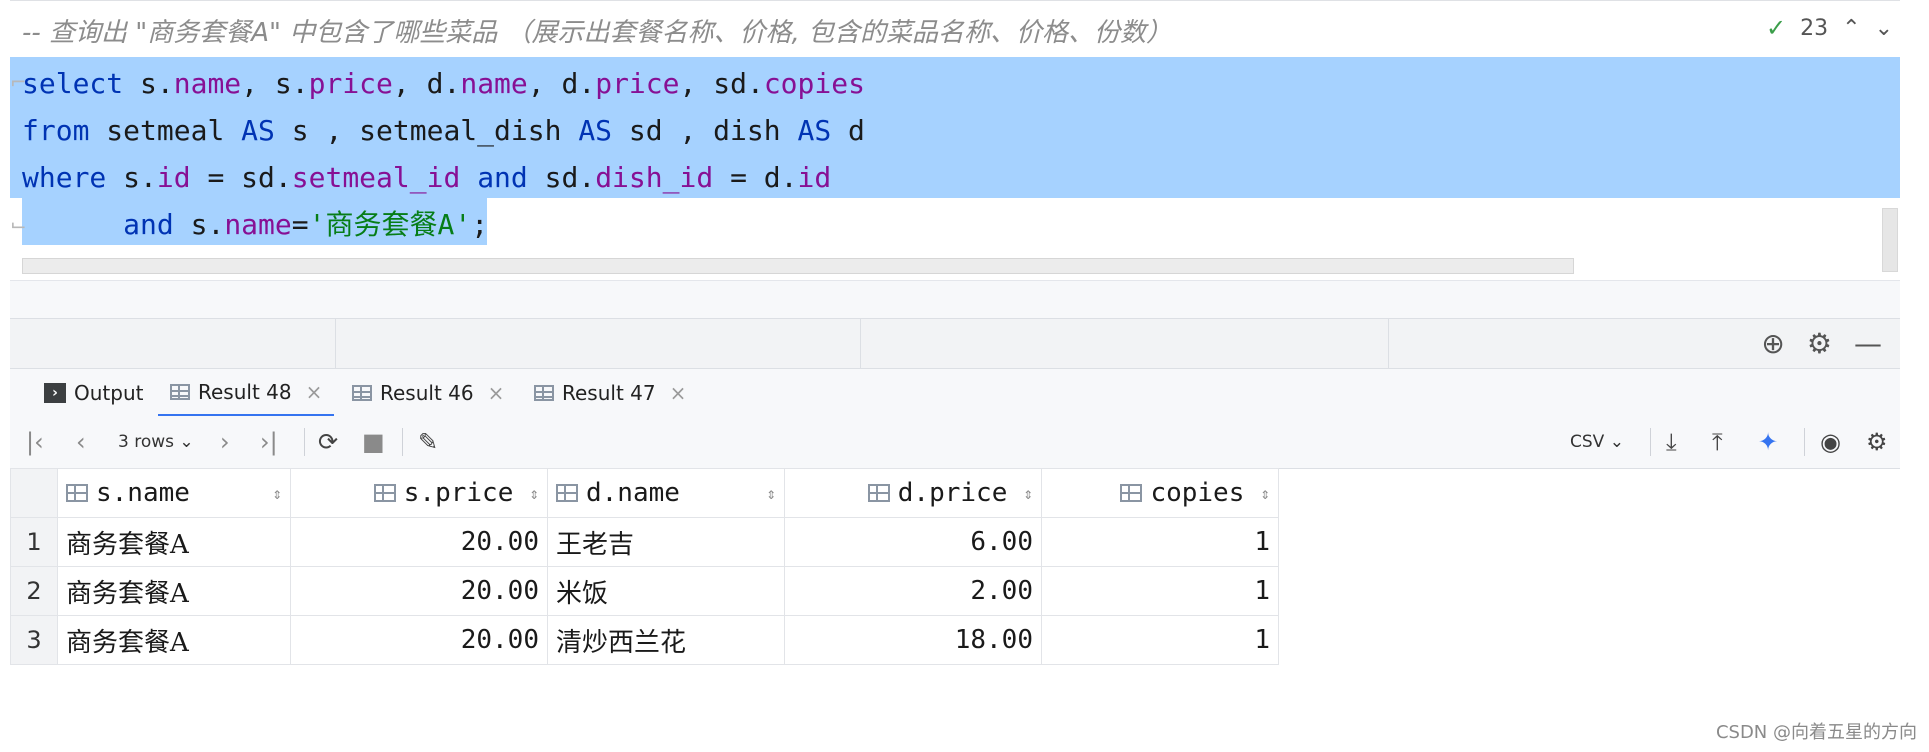 The height and width of the screenshot is (752, 1929). Describe the element at coordinates (952, 493) in the screenshot. I see `column-name: d.price` at that location.